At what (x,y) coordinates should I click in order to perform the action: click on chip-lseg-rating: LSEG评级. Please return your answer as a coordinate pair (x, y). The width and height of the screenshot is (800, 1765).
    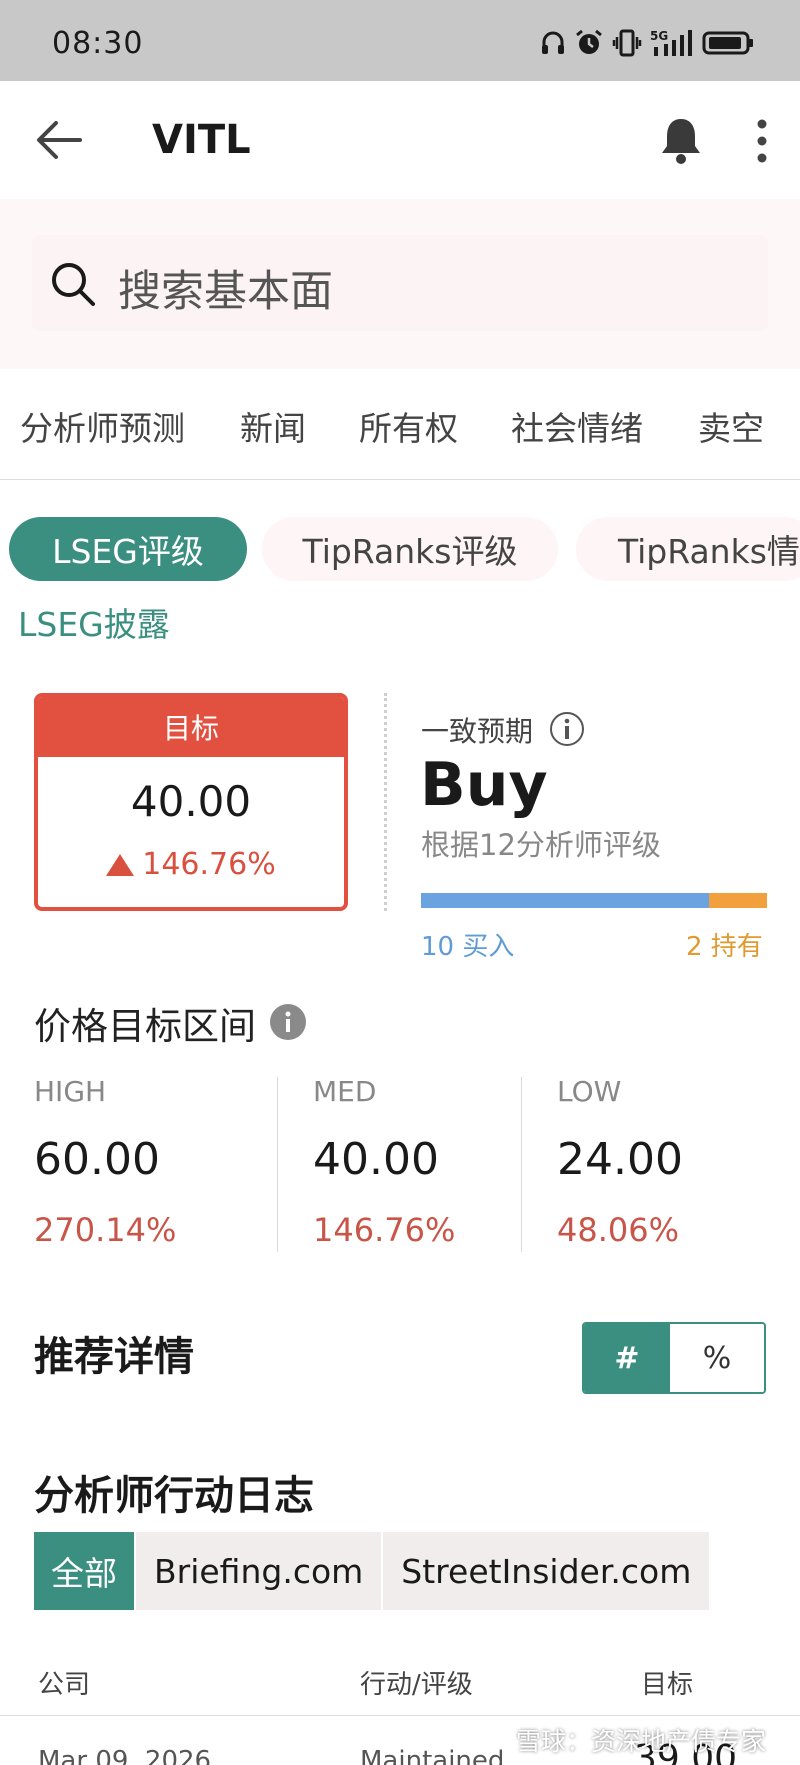
    Looking at the image, I should click on (128, 549).